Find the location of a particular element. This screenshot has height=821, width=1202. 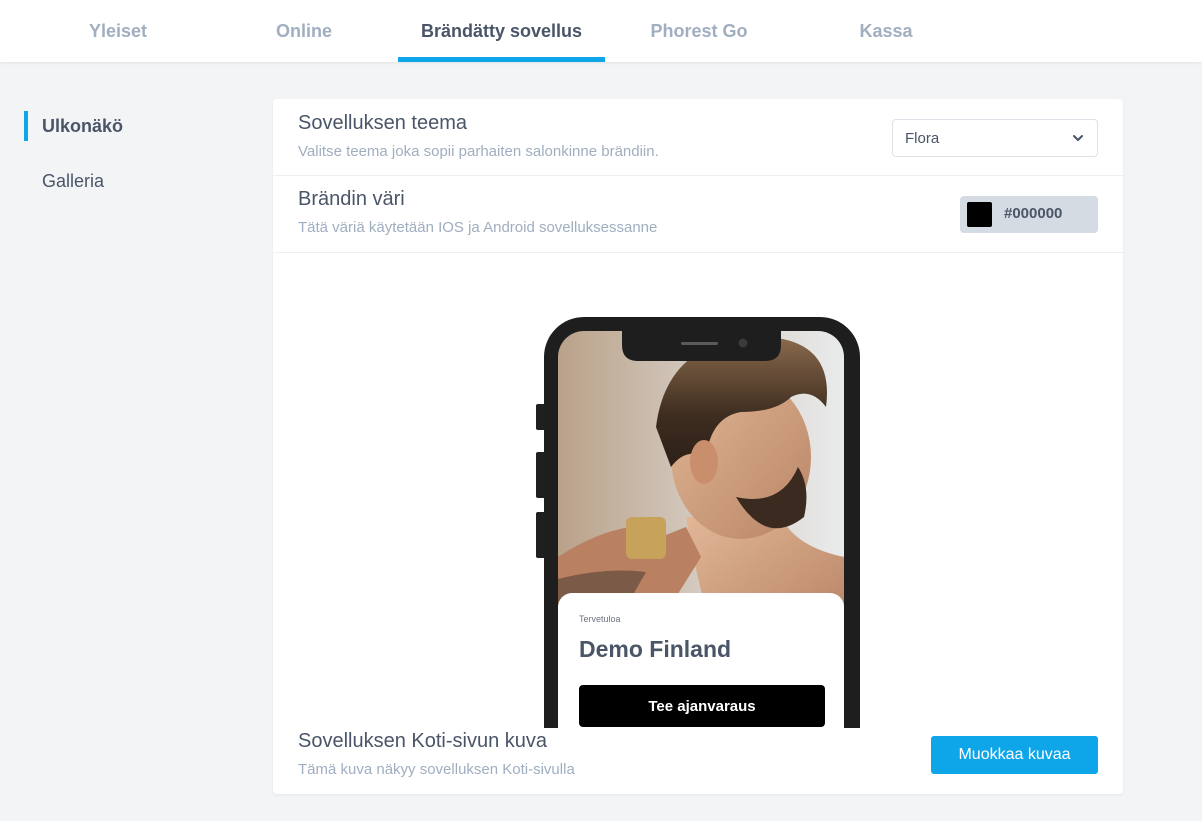

chevron-down-icon is located at coordinates (1078, 138).